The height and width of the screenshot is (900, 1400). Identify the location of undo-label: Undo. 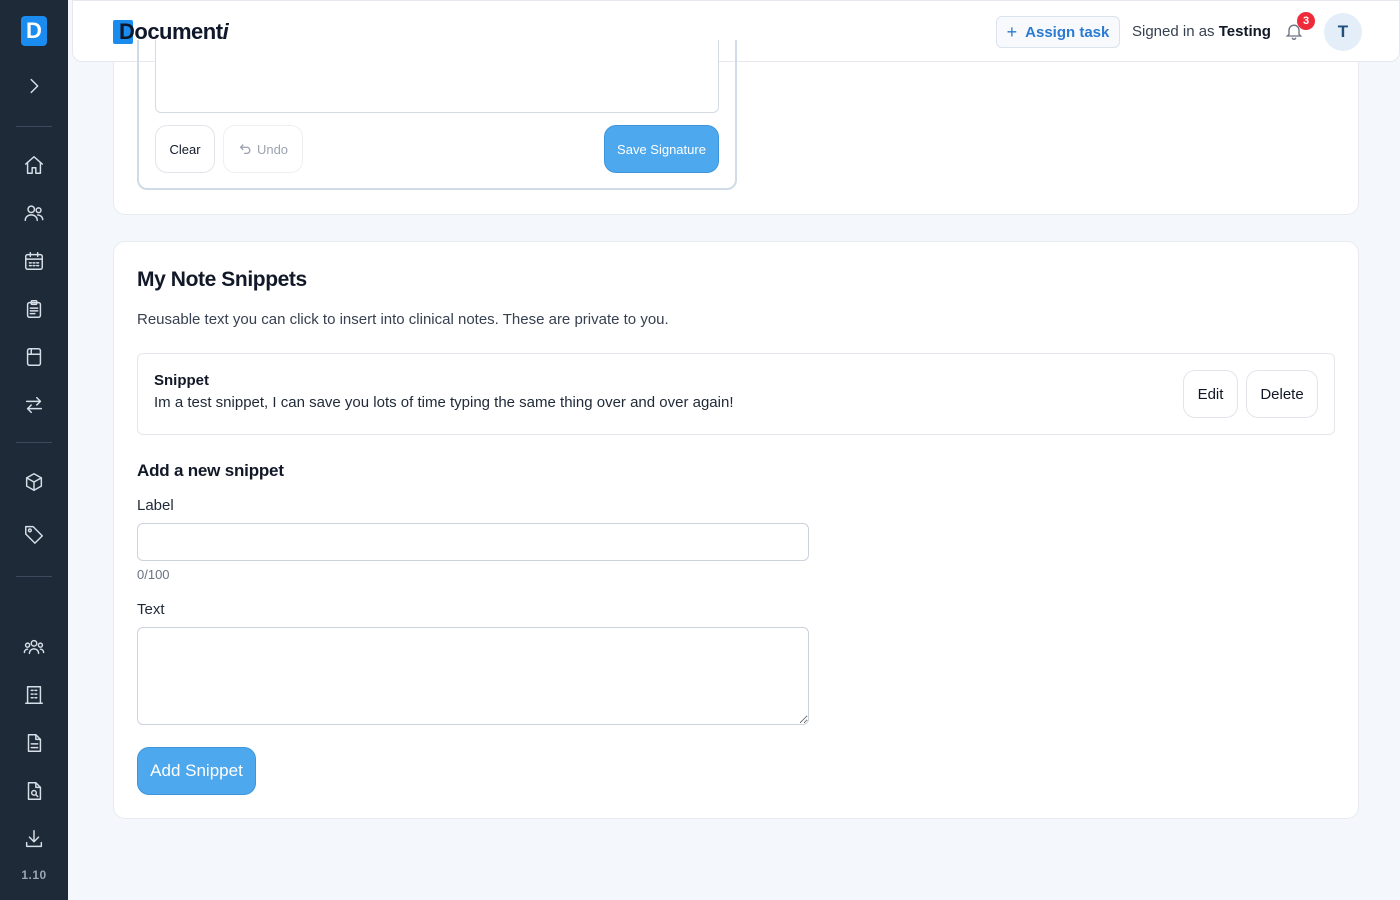
(272, 149).